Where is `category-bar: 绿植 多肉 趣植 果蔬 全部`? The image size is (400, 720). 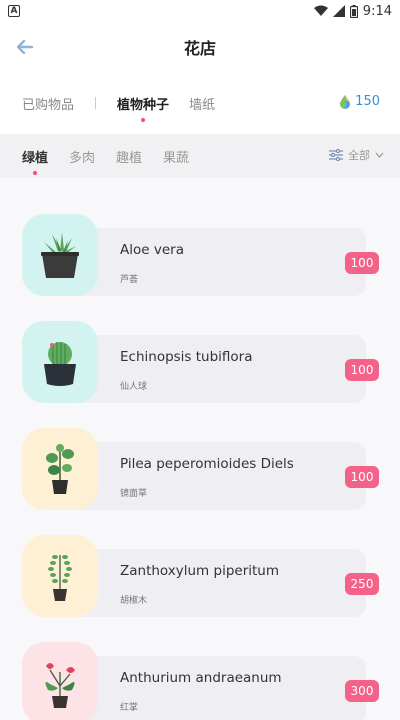
category-bar: 绿植 多肉 趣植 果蔬 全部 is located at coordinates (200, 156).